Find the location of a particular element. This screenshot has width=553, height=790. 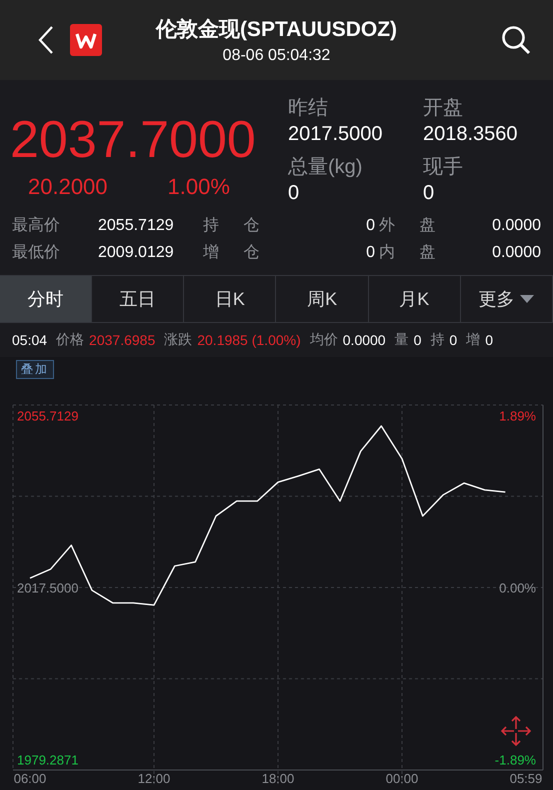

cursor-time: 05:04 is located at coordinates (30, 340).